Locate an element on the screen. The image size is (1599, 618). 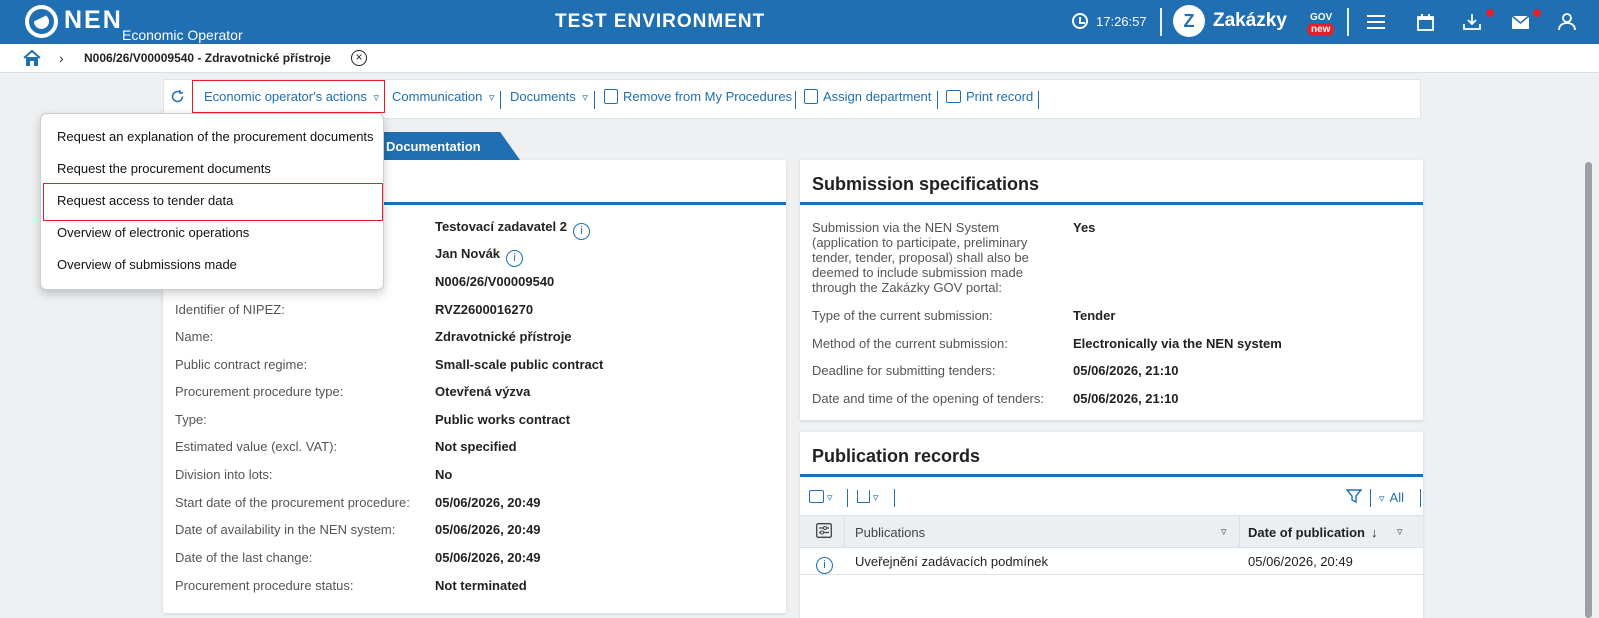
new-badge: new is located at coordinates (1321, 29).